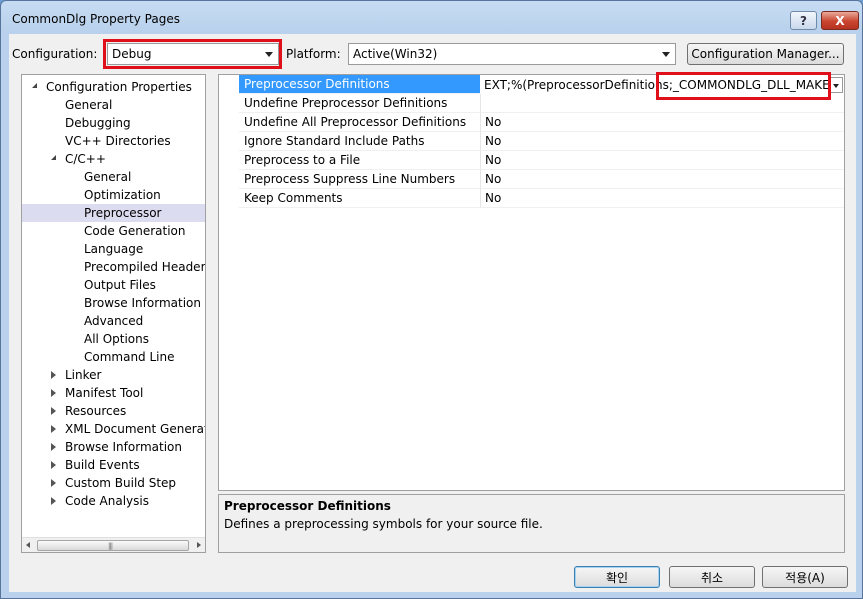  I want to click on tree-item: Language, so click(113, 249).